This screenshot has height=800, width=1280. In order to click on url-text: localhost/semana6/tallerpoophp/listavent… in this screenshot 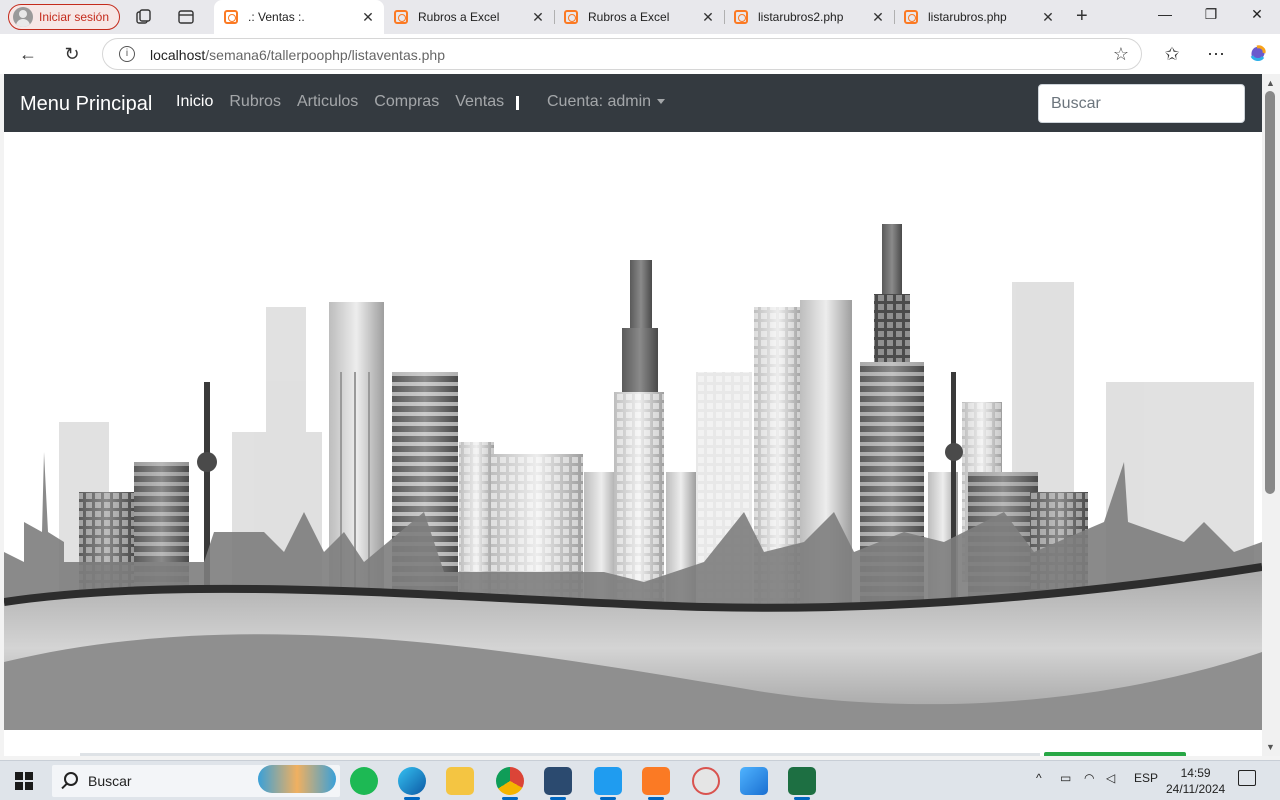, I will do `click(297, 55)`.